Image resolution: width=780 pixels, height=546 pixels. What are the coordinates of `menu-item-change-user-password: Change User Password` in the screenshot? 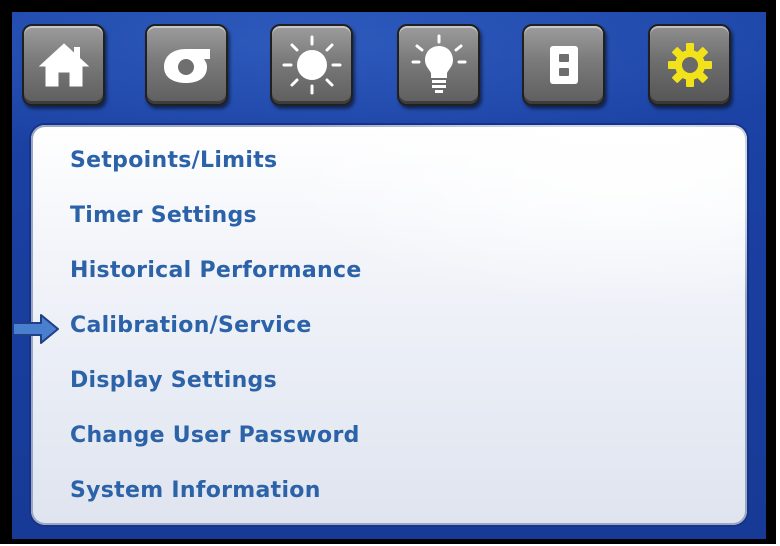 It's located at (215, 436).